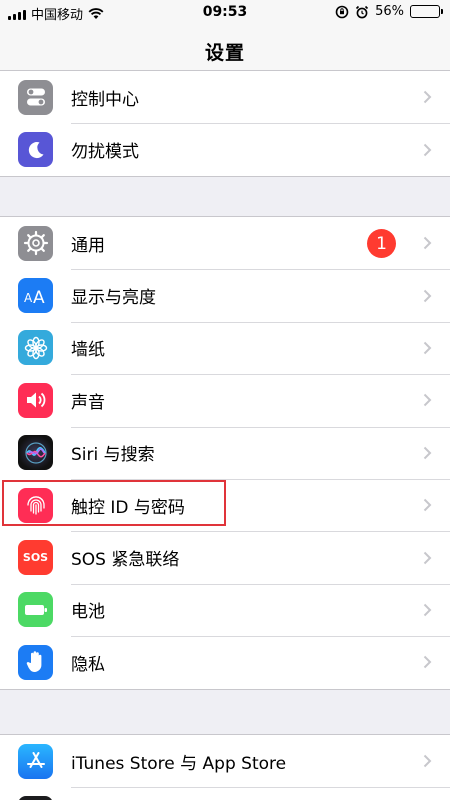 The width and height of the screenshot is (450, 800). What do you see at coordinates (35, 558) in the screenshot?
I see `sos-icon: SOS` at bounding box center [35, 558].